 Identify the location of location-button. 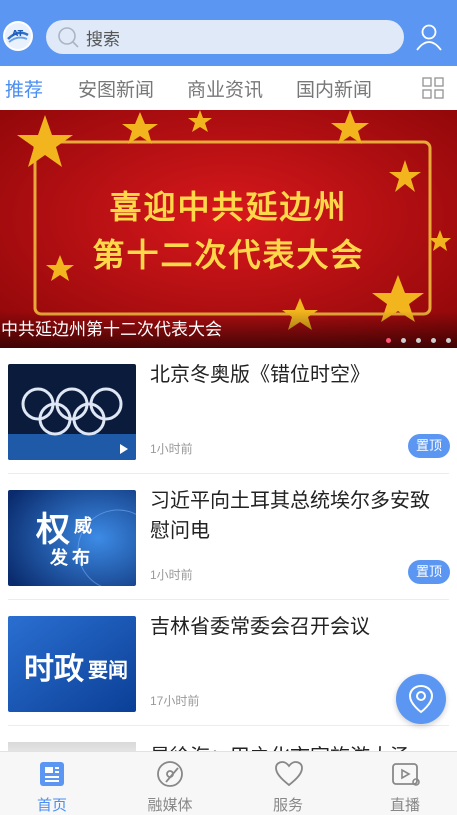
(421, 699).